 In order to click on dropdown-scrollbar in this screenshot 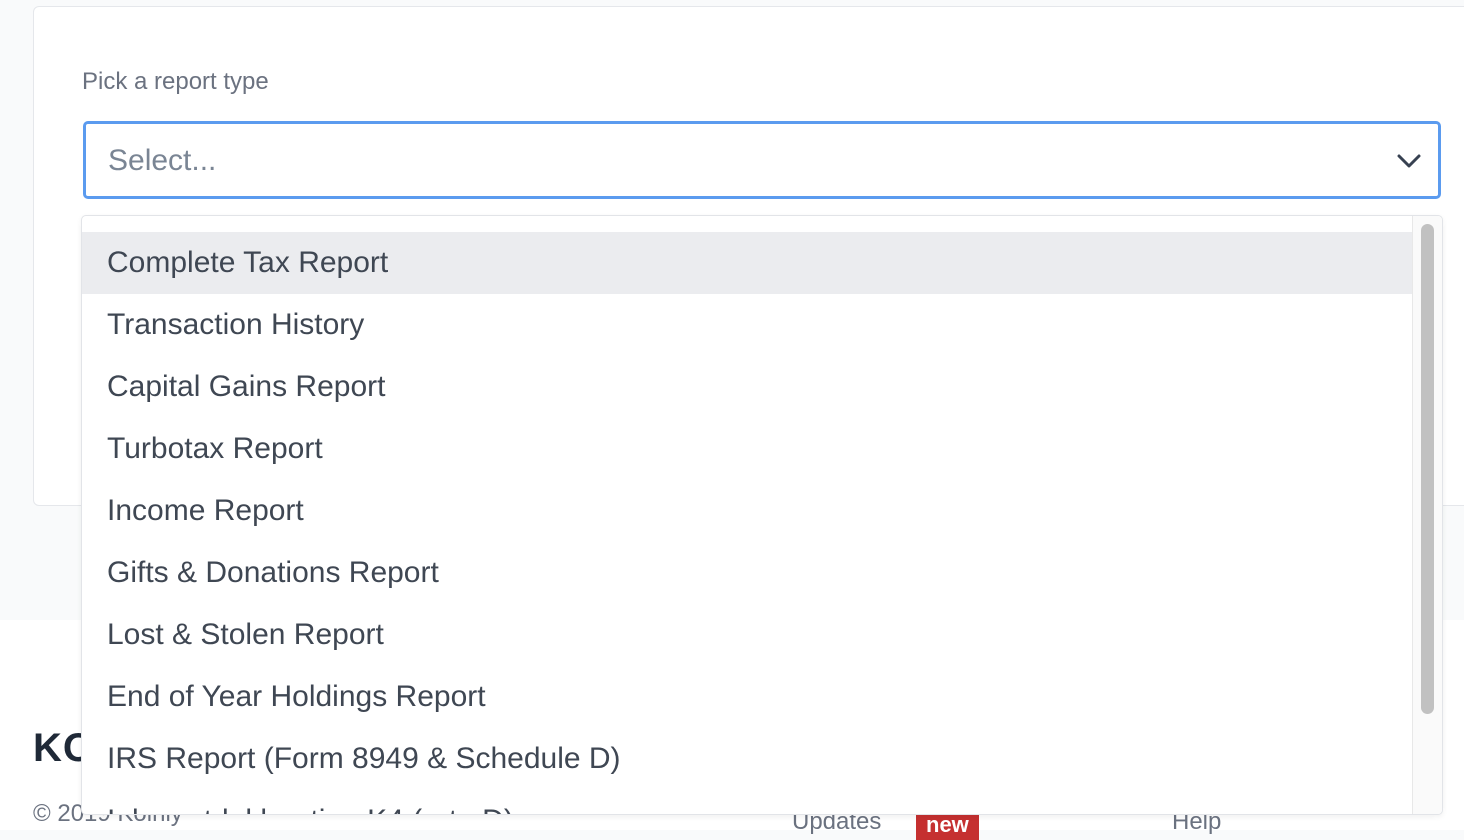, I will do `click(1427, 515)`.